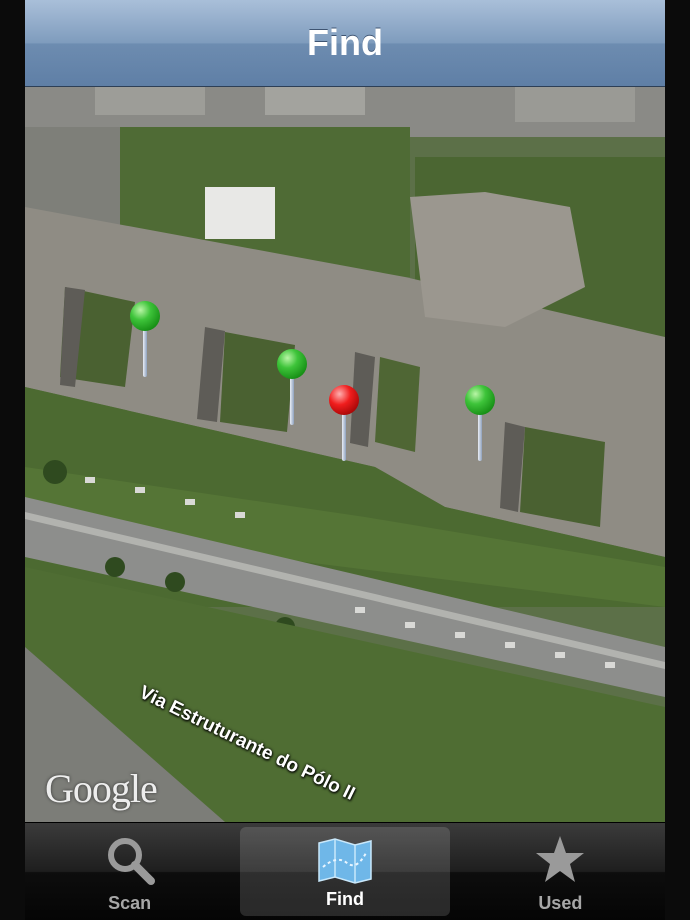  I want to click on tab-bar: Scan Find Used, so click(345, 871).